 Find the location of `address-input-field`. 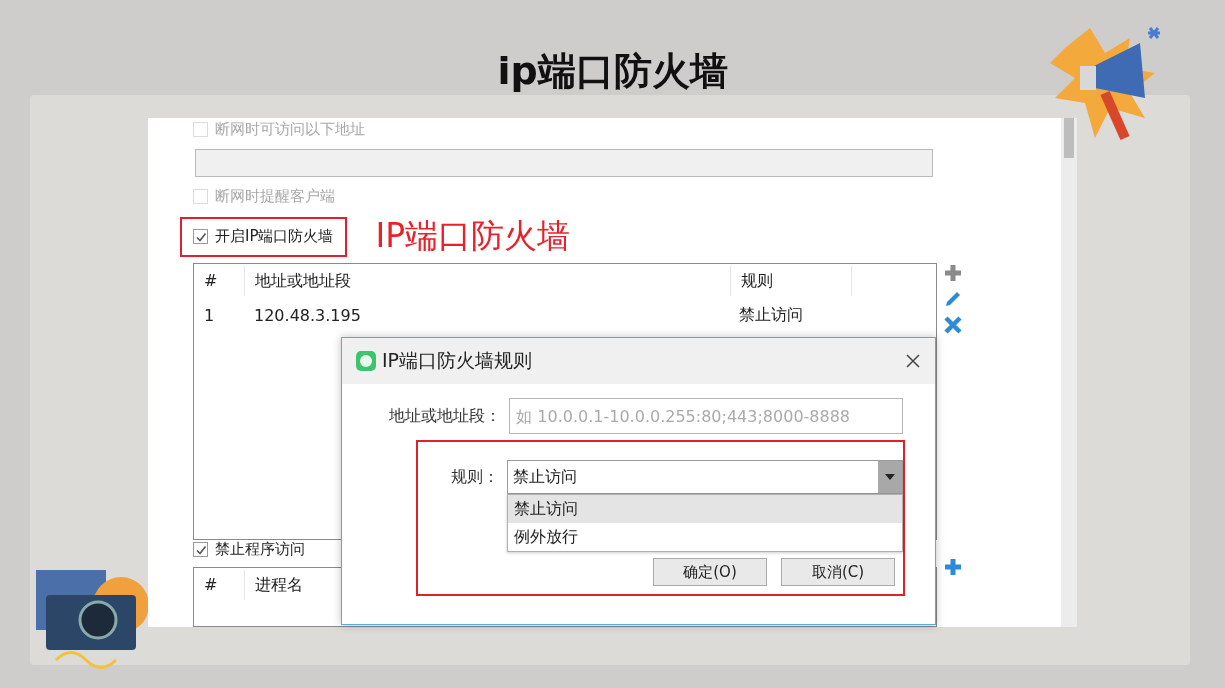

address-input-field is located at coordinates (564, 163).